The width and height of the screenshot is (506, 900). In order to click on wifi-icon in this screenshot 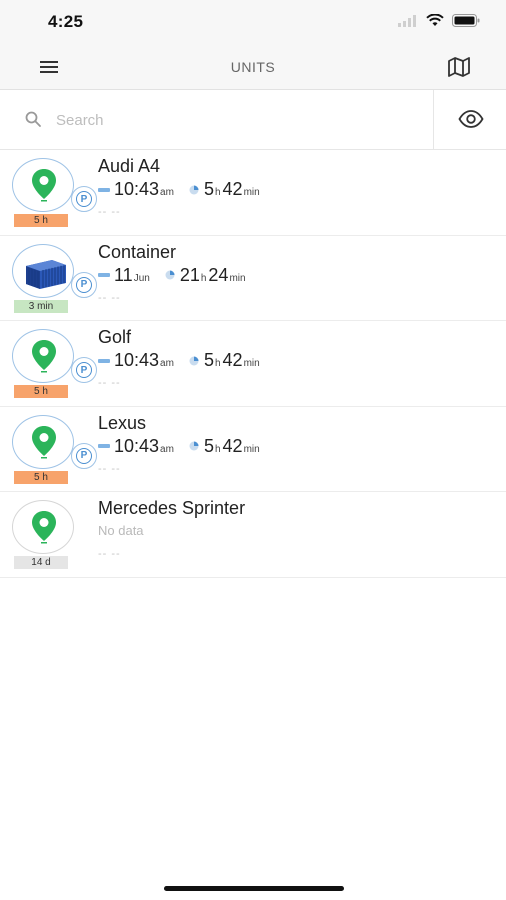, I will do `click(435, 20)`.